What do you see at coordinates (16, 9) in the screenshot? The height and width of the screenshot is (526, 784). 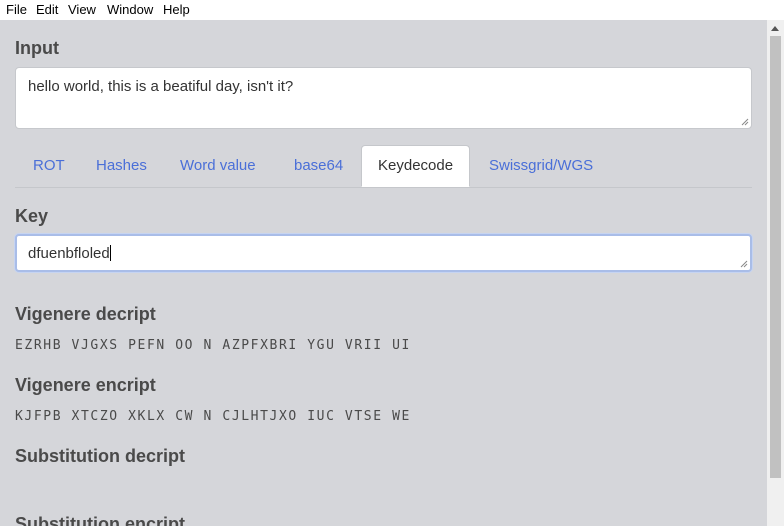 I see `menu-file: File` at bounding box center [16, 9].